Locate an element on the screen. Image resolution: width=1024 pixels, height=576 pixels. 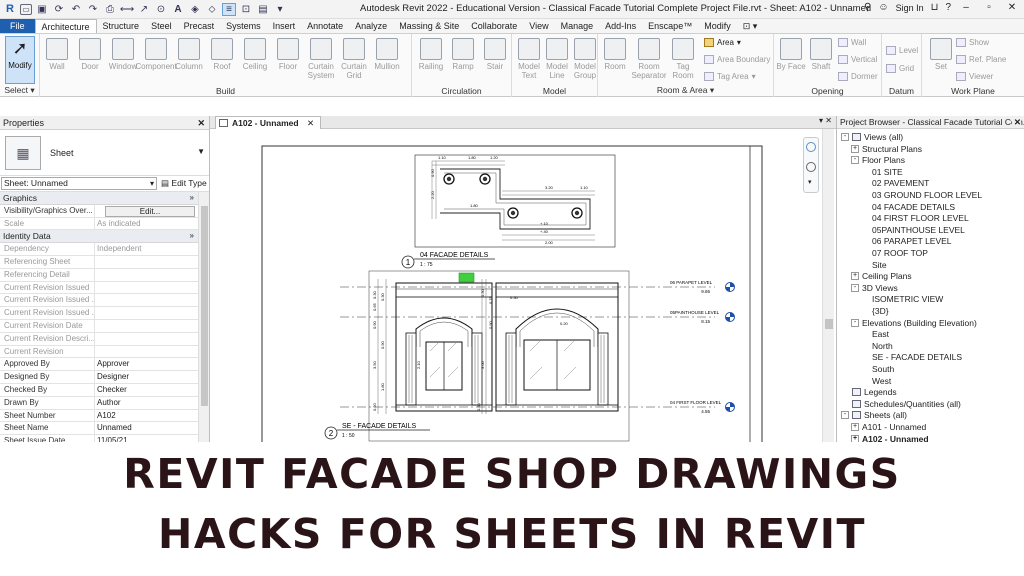
thin-lines-icon: ≡ is located at coordinates (229, 9).